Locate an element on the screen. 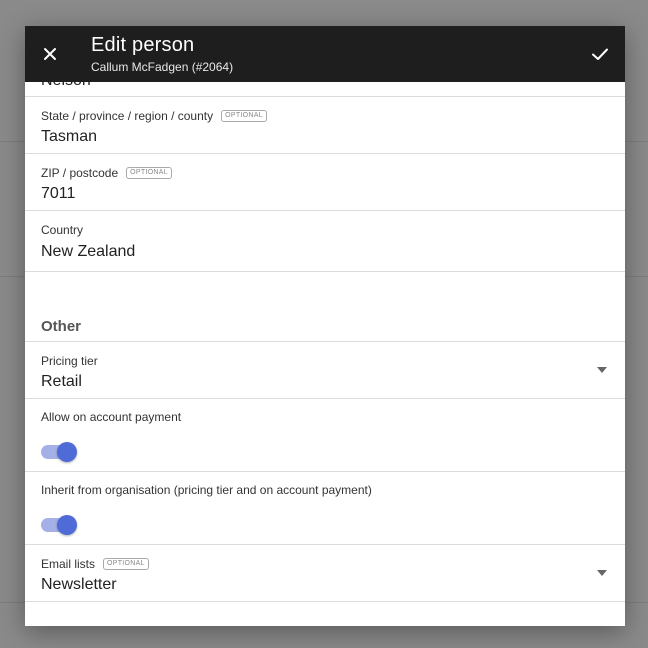 This screenshot has width=648, height=648. country-label: Country is located at coordinates (62, 230).